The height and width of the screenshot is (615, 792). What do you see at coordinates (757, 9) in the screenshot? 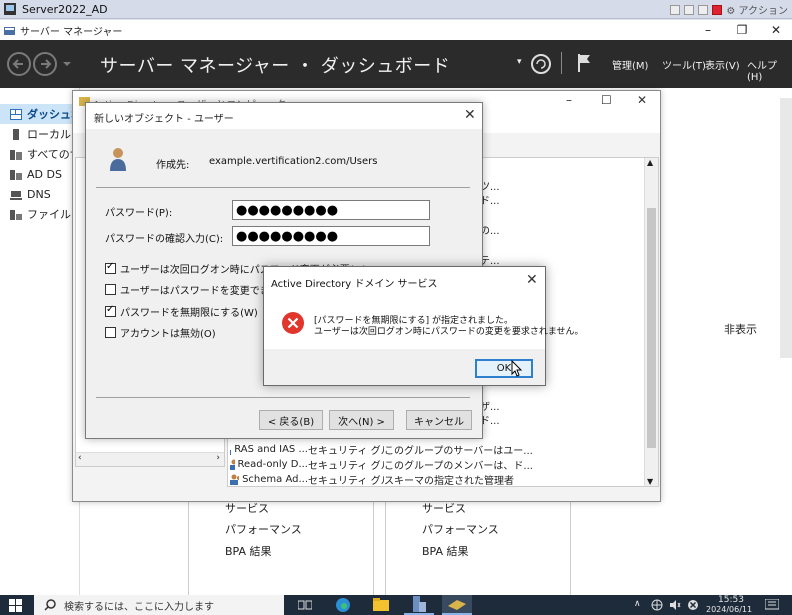
I see `vm-action-menu: ⚙ アクション` at bounding box center [757, 9].